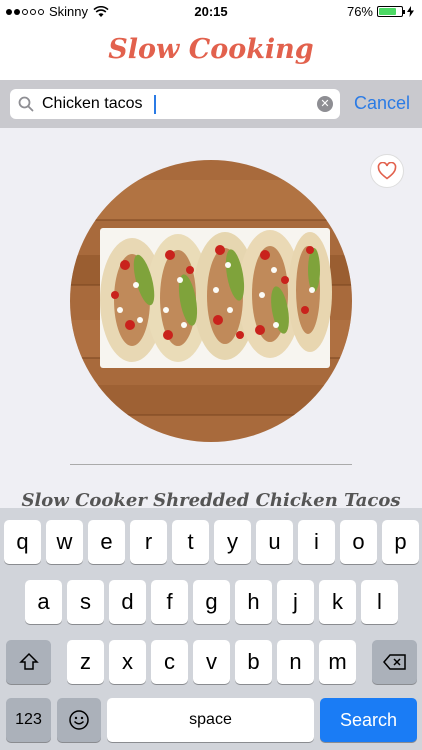  Describe the element at coordinates (382, 103) in the screenshot. I see `cancel-button: Cancel` at that location.